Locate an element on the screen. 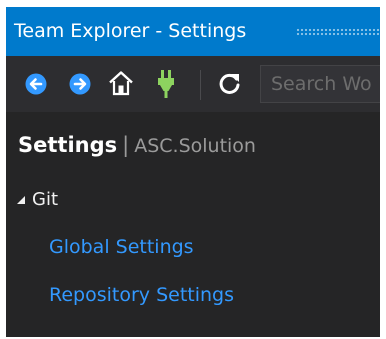 The height and width of the screenshot is (339, 386). collapse-triangle-icon is located at coordinates (21, 200).